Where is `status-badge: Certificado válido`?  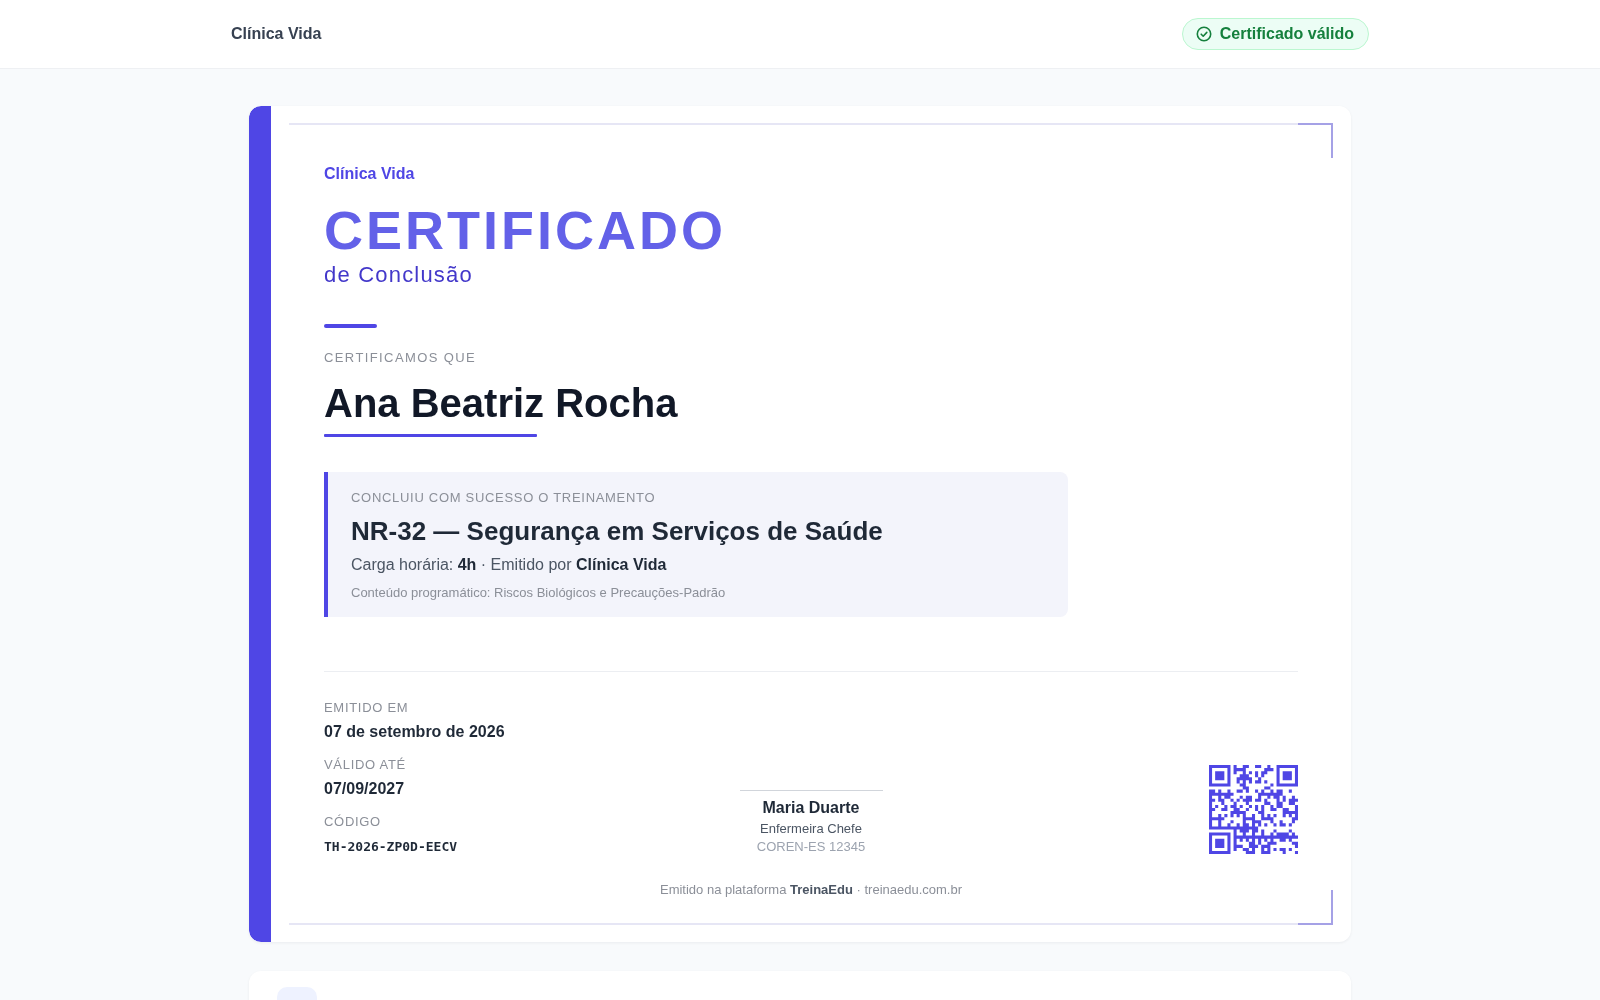
status-badge: Certificado válido is located at coordinates (1275, 34).